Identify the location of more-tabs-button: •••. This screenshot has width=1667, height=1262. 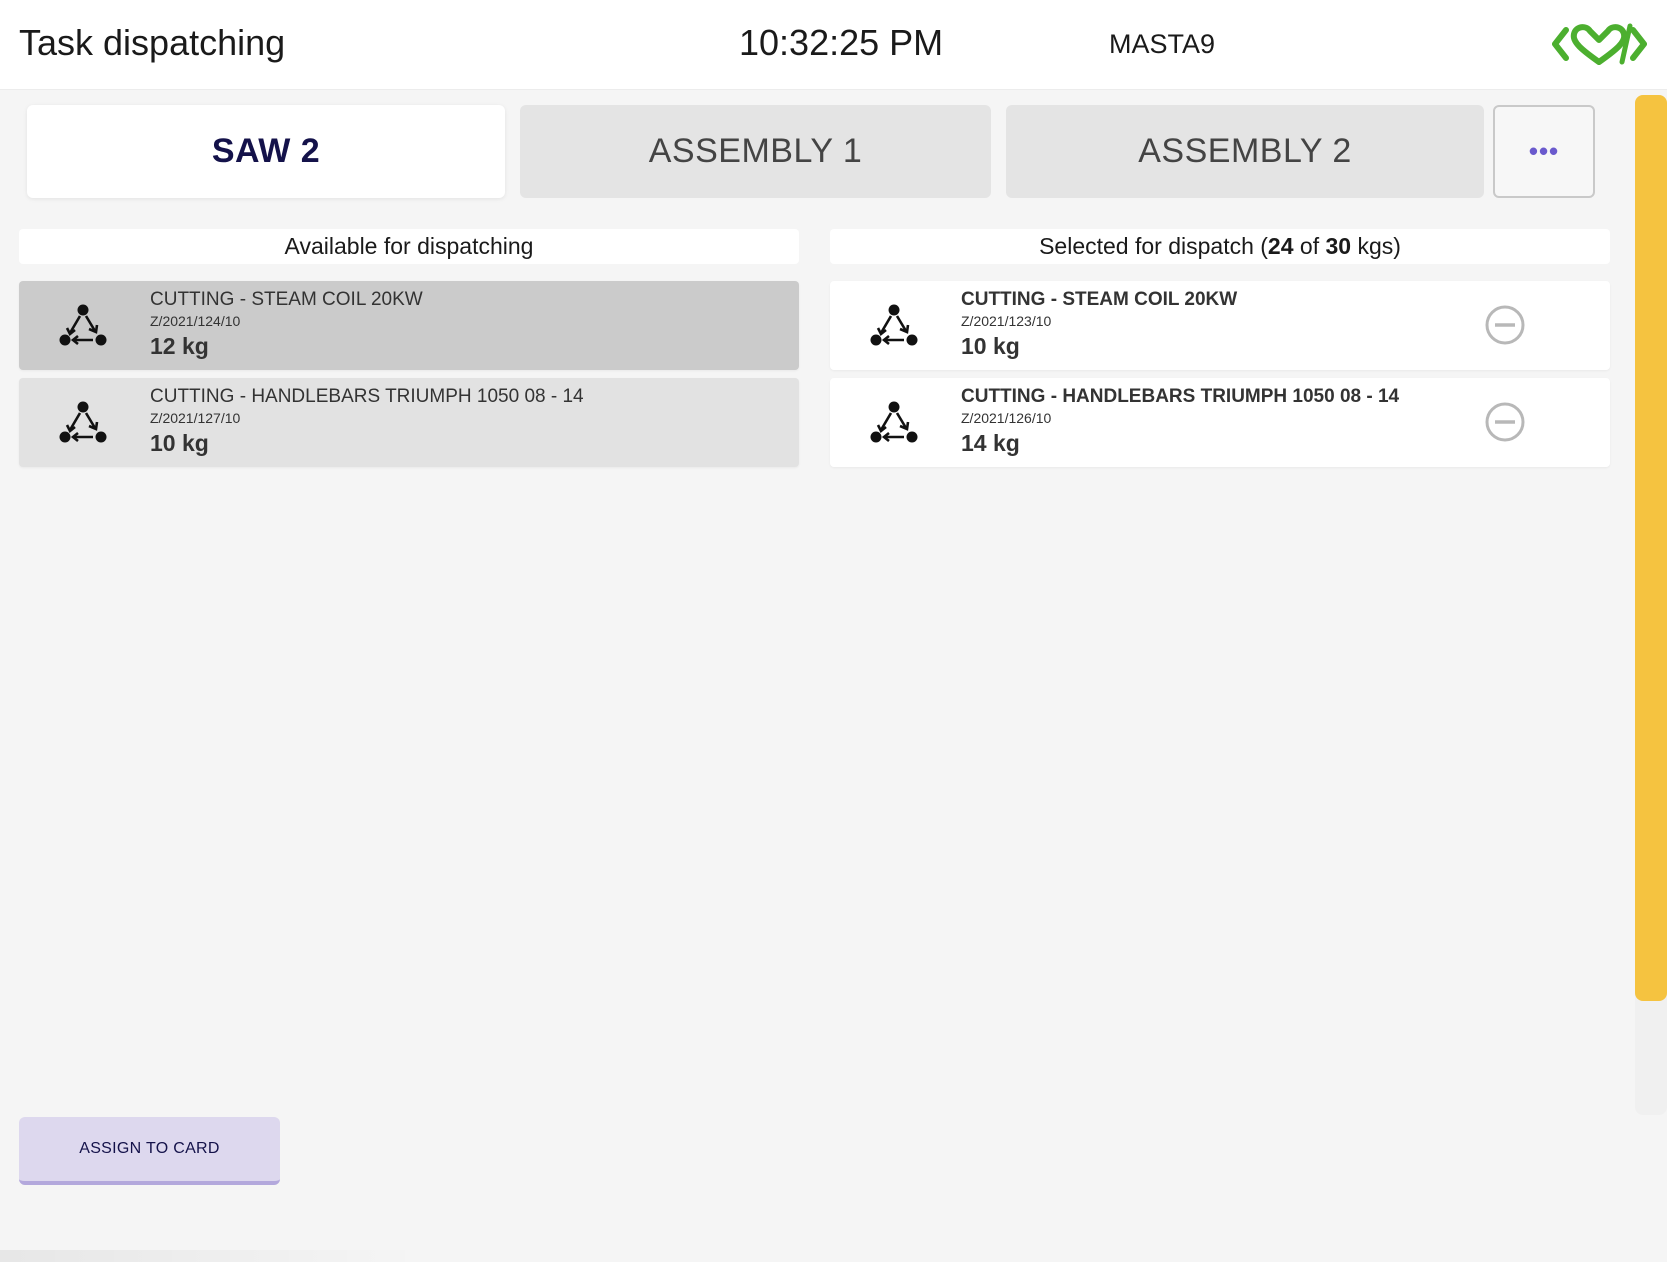
(1544, 151).